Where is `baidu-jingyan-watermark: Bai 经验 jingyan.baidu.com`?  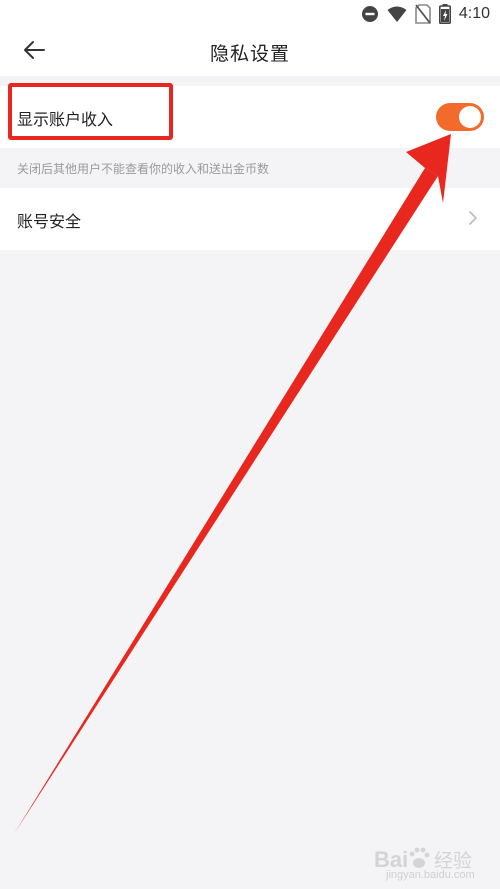
baidu-jingyan-watermark: Bai 经验 jingyan.baidu.com is located at coordinates (432, 859).